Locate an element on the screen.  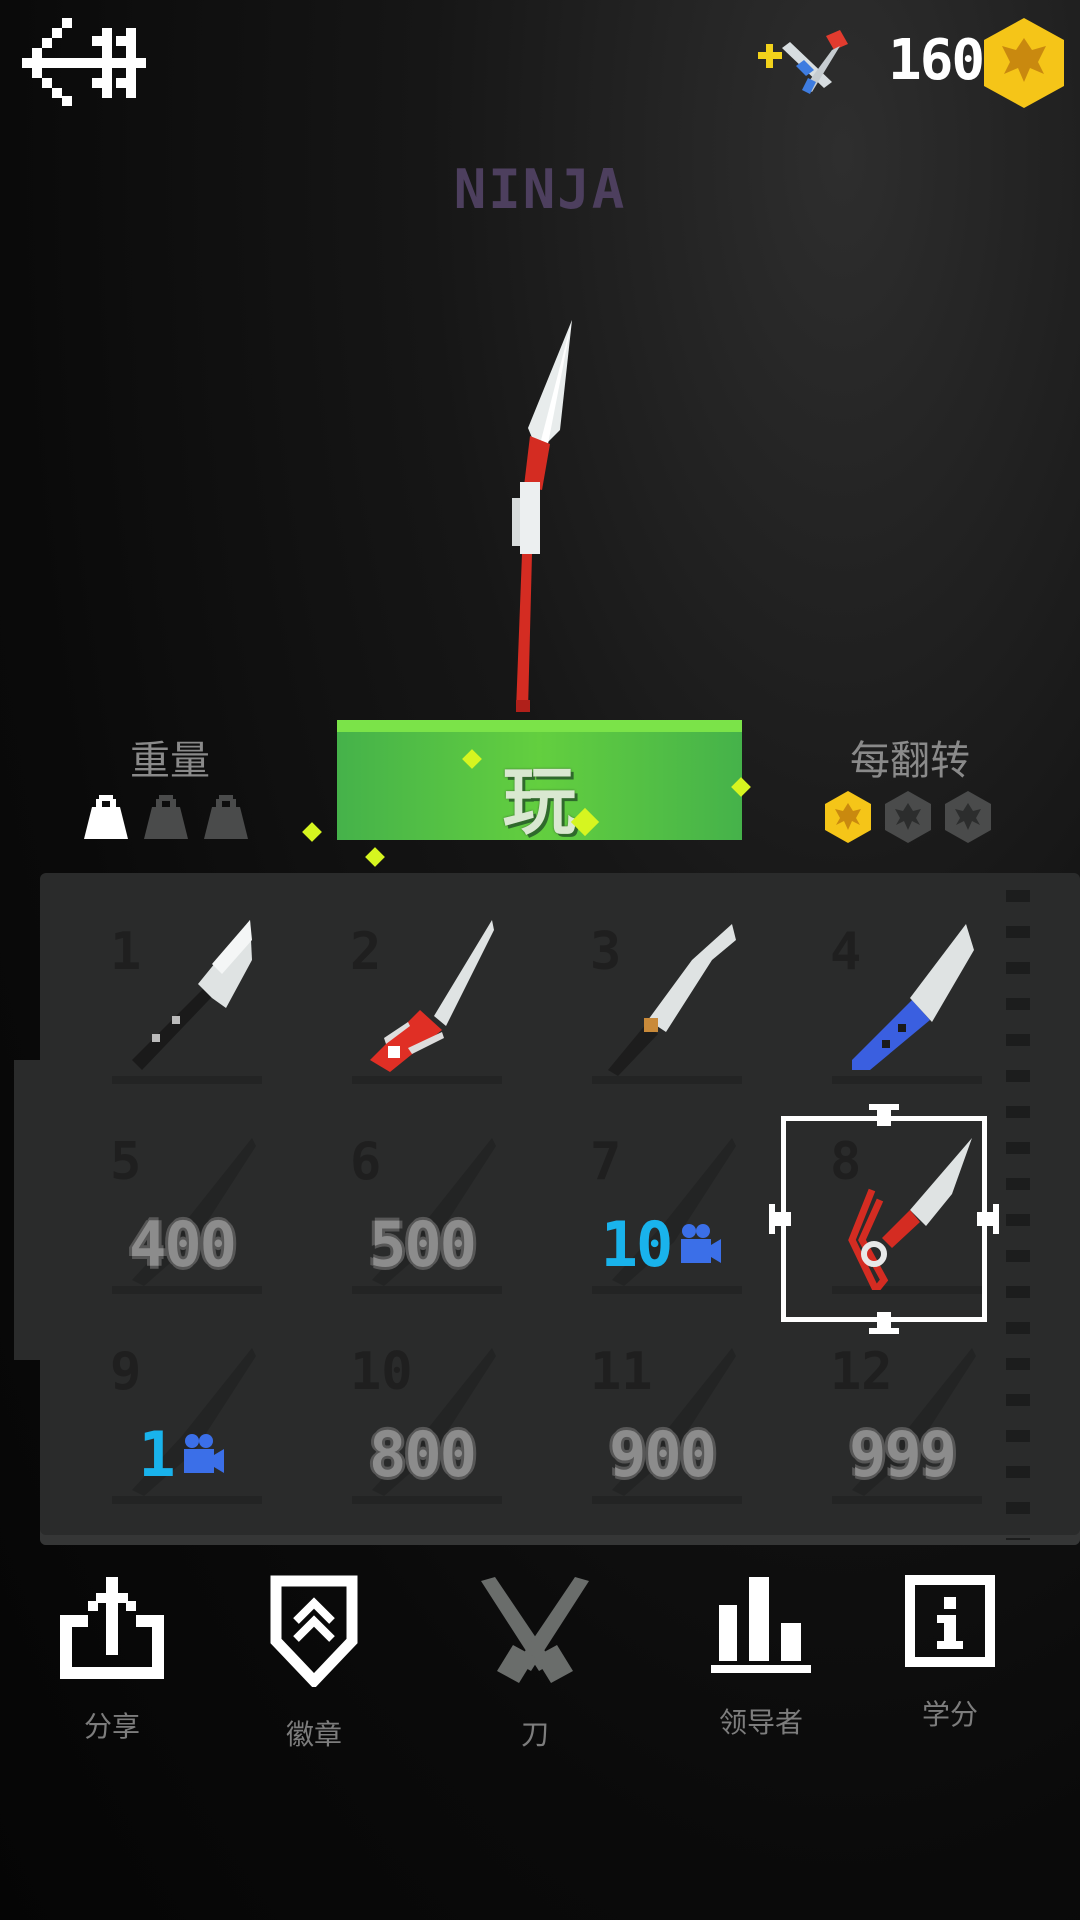
slot-price: 800 is located at coordinates (423, 1454).